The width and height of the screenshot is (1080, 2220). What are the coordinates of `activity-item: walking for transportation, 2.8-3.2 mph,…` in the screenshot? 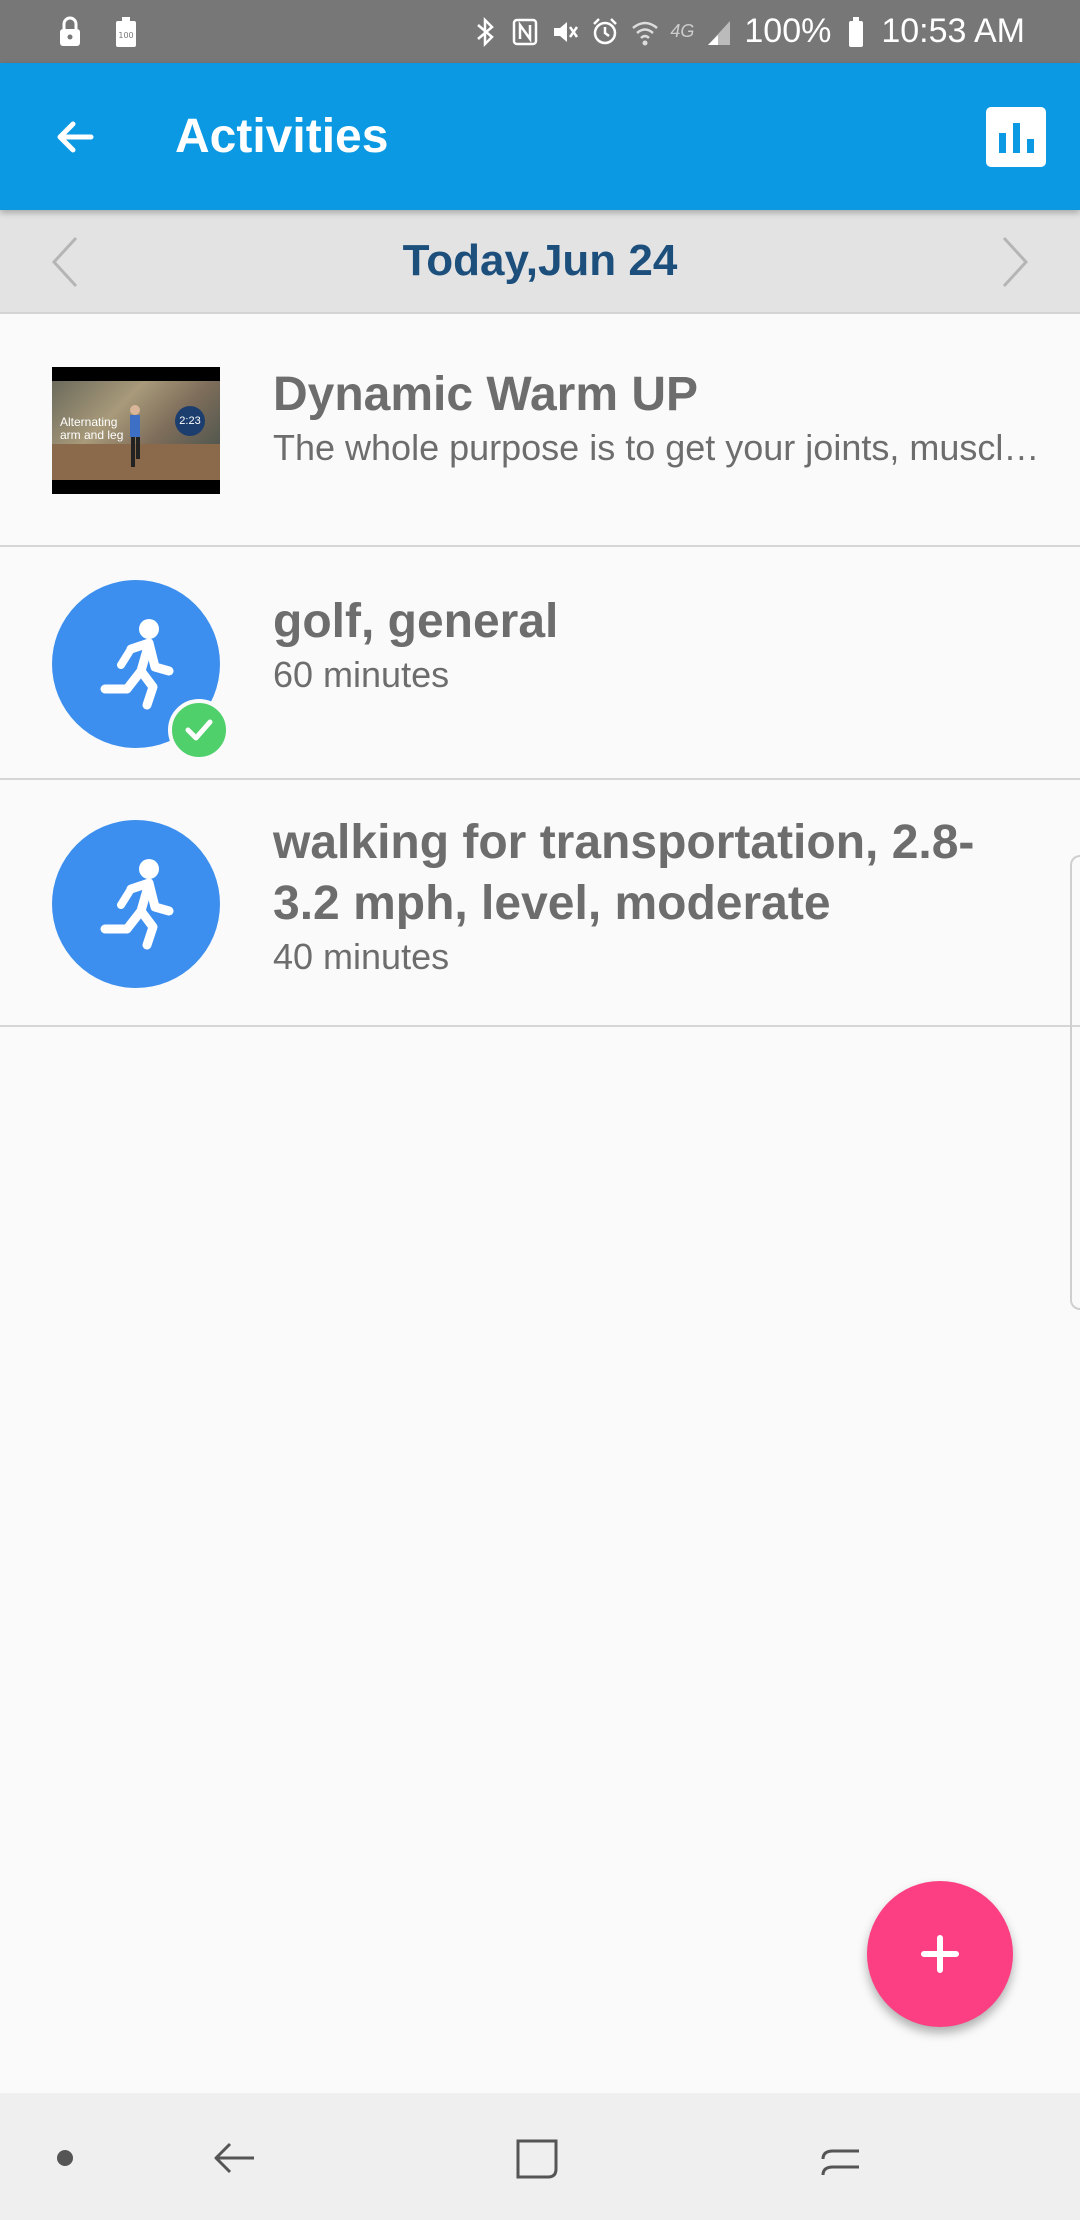 It's located at (540, 903).